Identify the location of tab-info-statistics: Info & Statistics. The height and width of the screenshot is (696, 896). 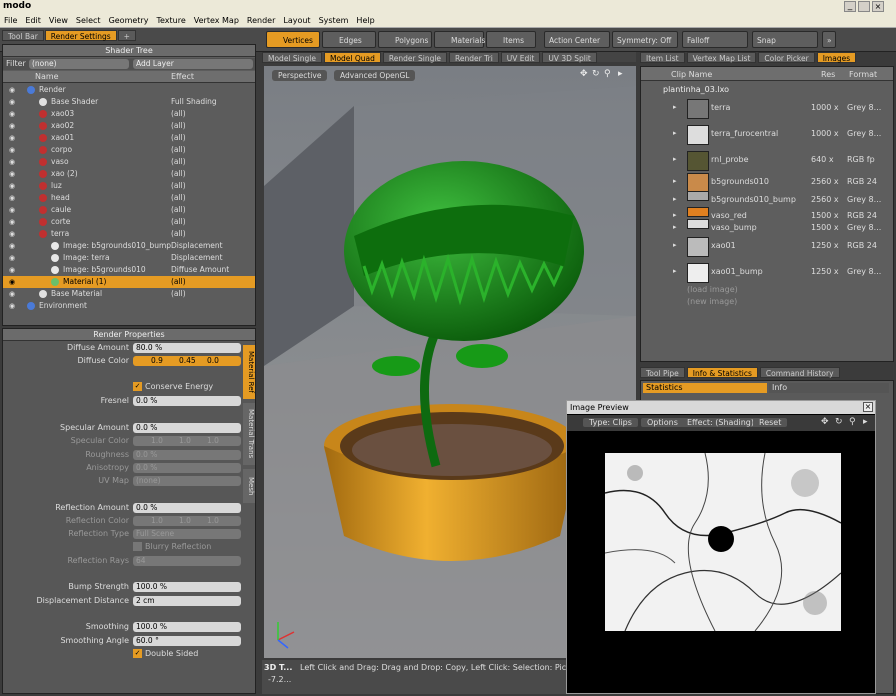
(722, 372).